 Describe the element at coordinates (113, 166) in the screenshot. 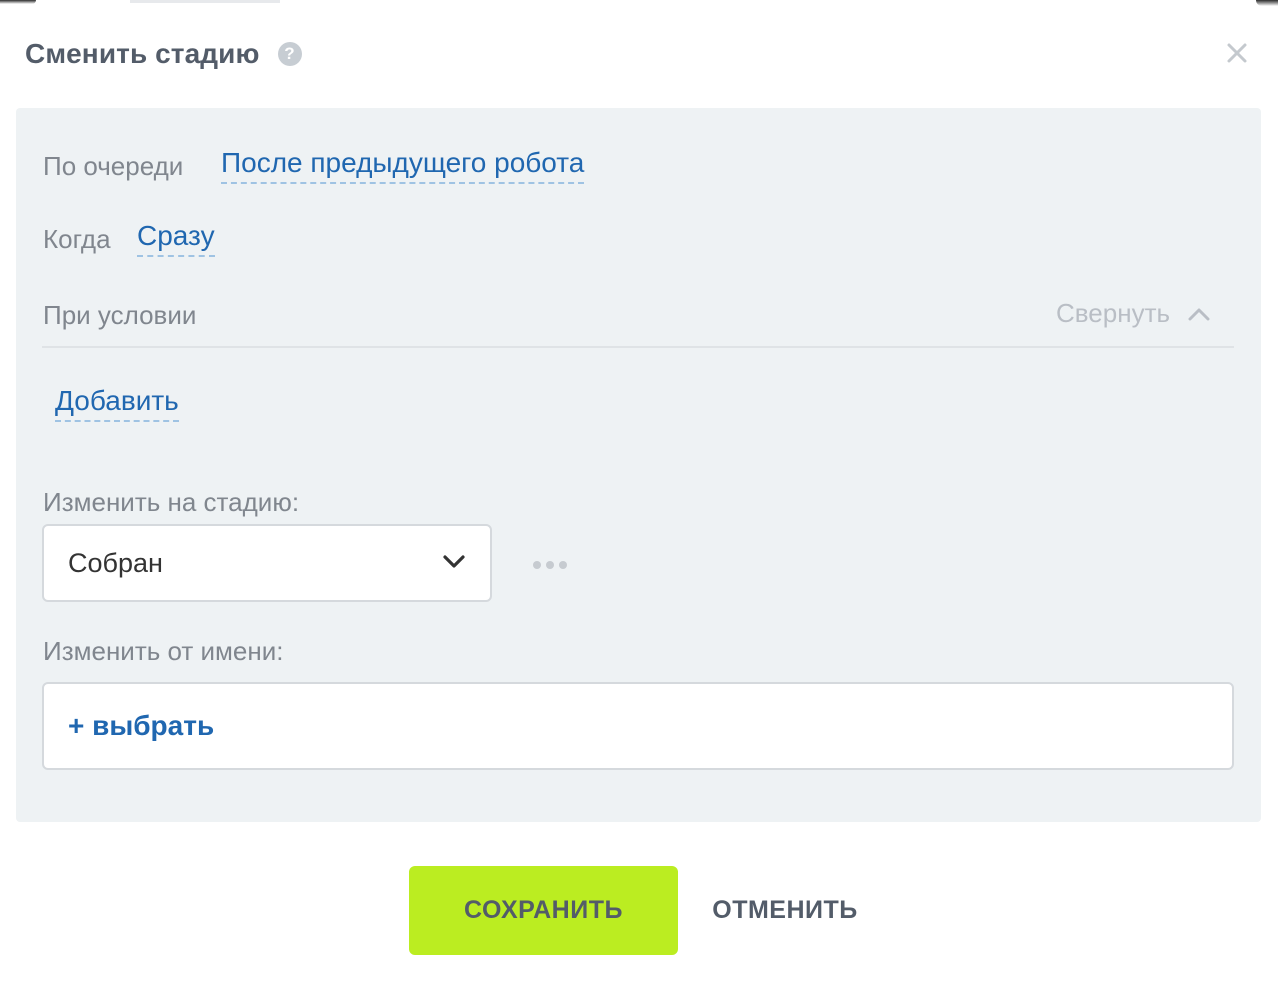

I see `order-label: По очереди` at that location.